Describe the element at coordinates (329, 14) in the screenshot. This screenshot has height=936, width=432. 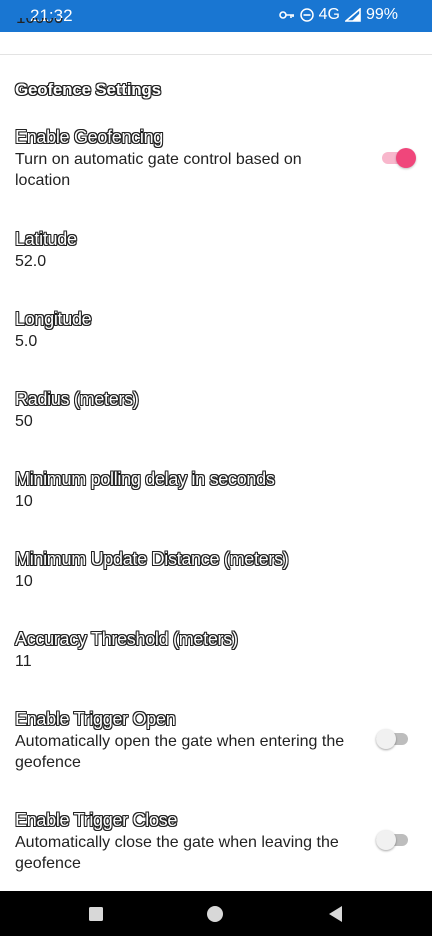
I see `network-type: 4G` at that location.